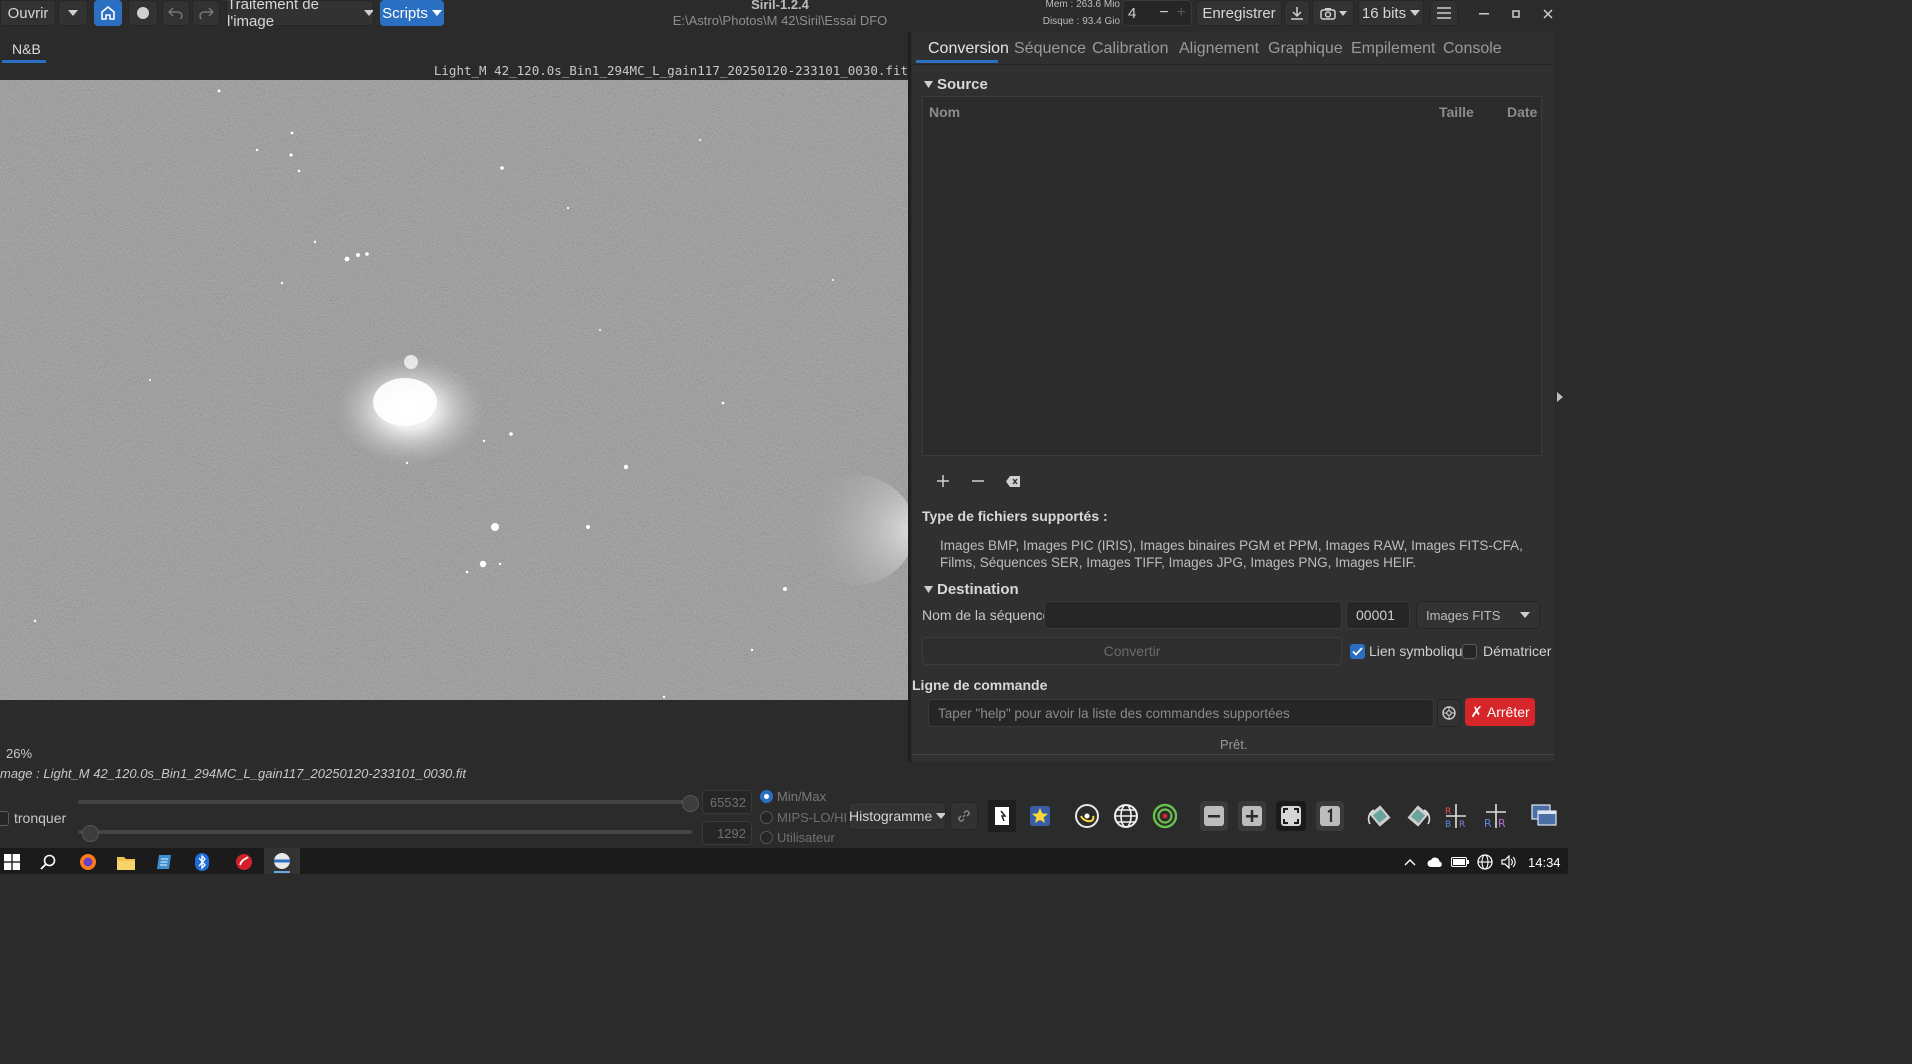 Image resolution: width=1912 pixels, height=1064 pixels. What do you see at coordinates (1163, 13) in the screenshot?
I see `minus-icon: −` at bounding box center [1163, 13].